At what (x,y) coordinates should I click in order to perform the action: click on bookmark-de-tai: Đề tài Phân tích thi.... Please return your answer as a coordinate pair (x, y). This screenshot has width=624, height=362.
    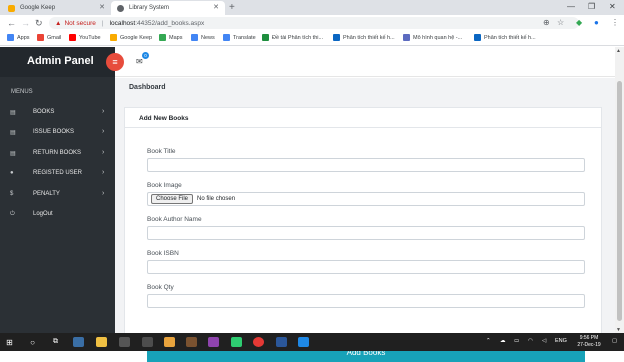
    Looking at the image, I should click on (292, 37).